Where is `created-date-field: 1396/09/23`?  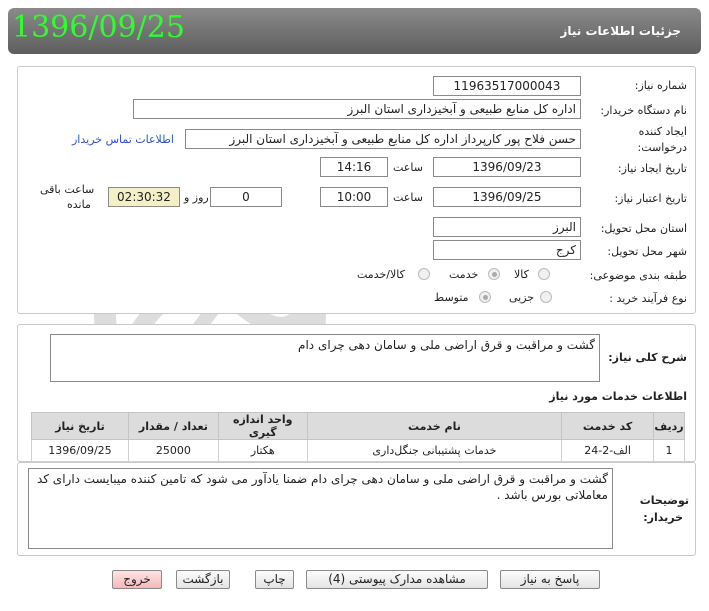 created-date-field: 1396/09/23 is located at coordinates (507, 167).